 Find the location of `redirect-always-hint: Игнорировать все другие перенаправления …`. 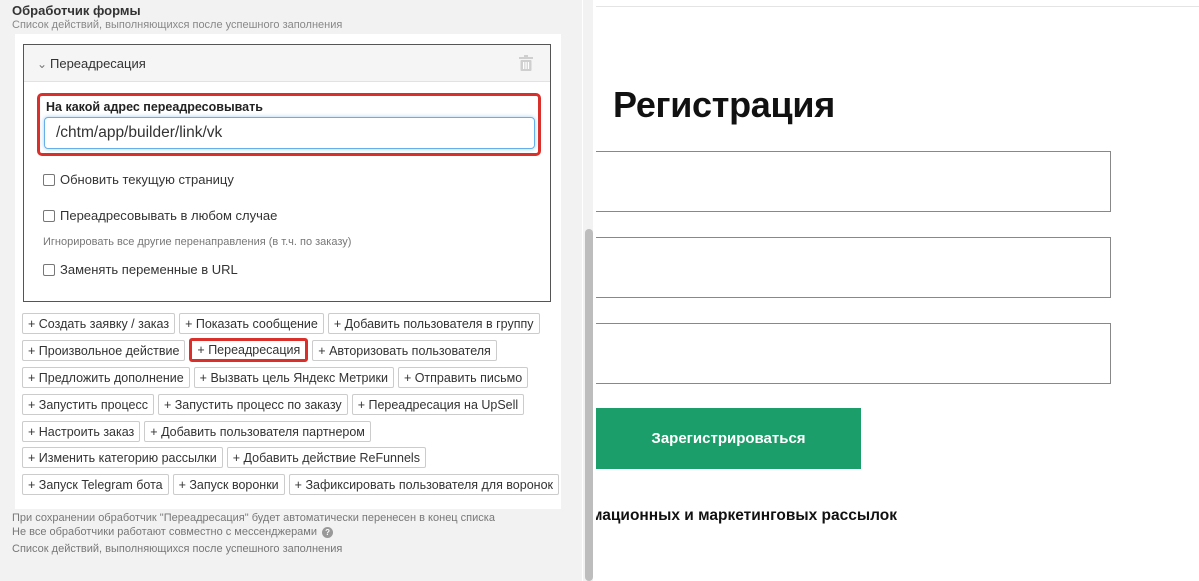

redirect-always-hint: Игнорировать все другие перенаправления … is located at coordinates (197, 242).